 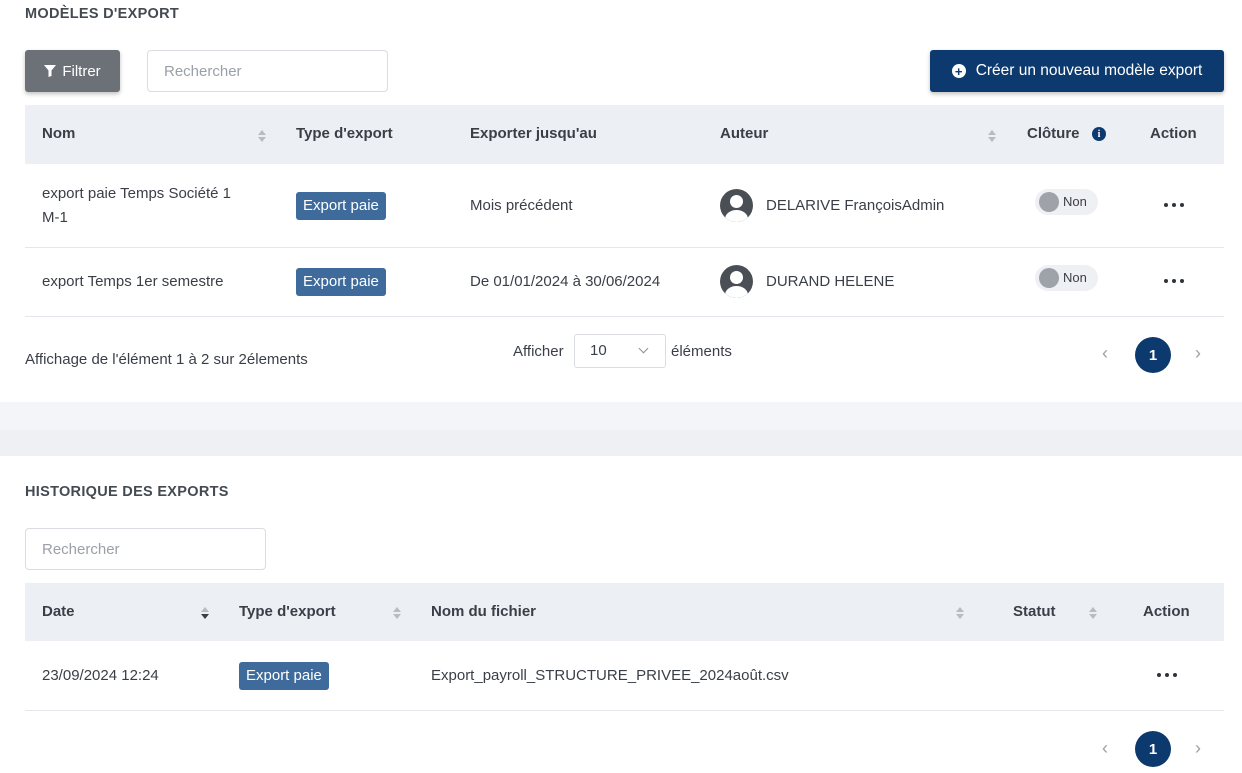 I want to click on page-size-label: Afficher, so click(x=538, y=351).